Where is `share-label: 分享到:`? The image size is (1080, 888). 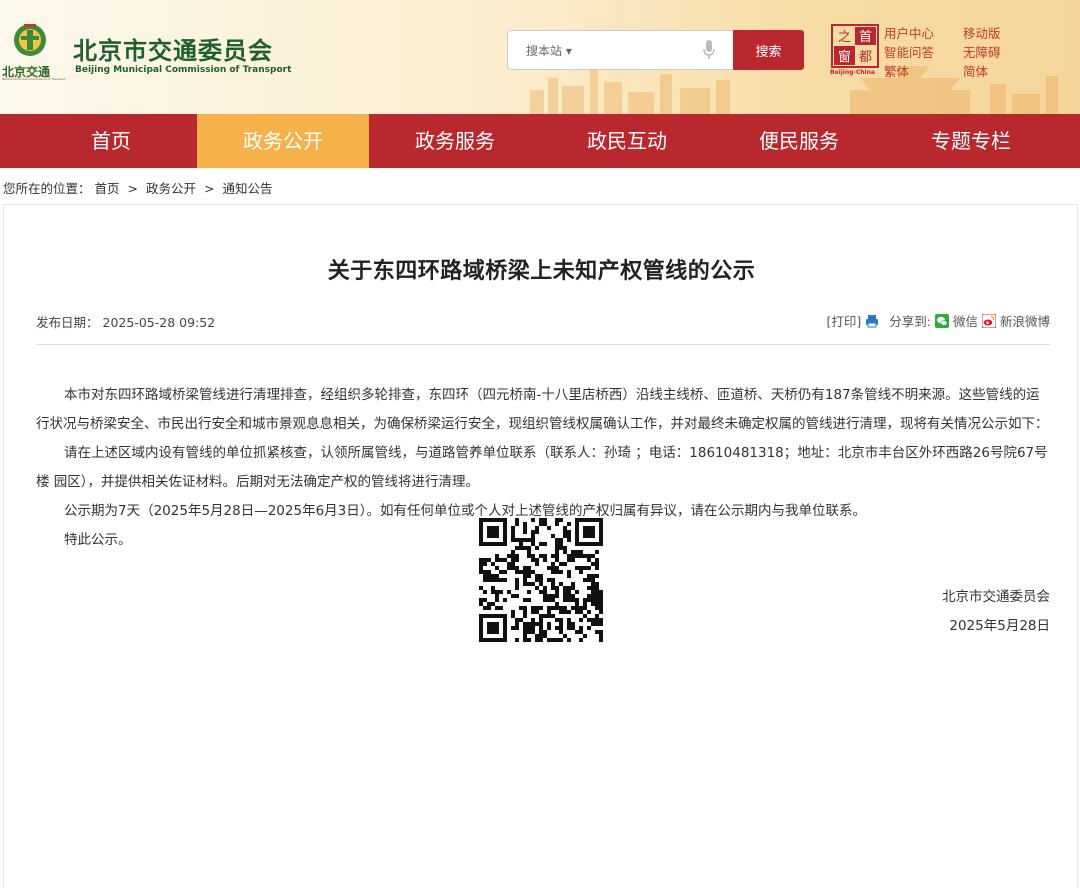 share-label: 分享到: is located at coordinates (910, 321).